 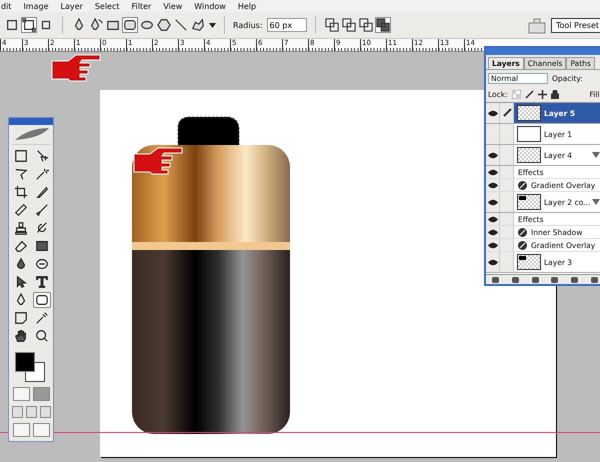 I want to click on crop-tool-icon, so click(x=21, y=192).